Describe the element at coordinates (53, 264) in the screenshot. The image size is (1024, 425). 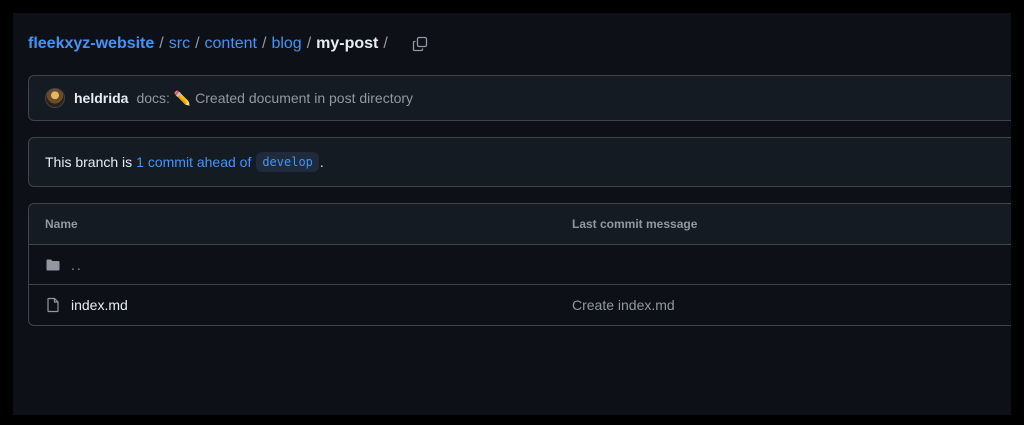
I see `folder-icon` at that location.